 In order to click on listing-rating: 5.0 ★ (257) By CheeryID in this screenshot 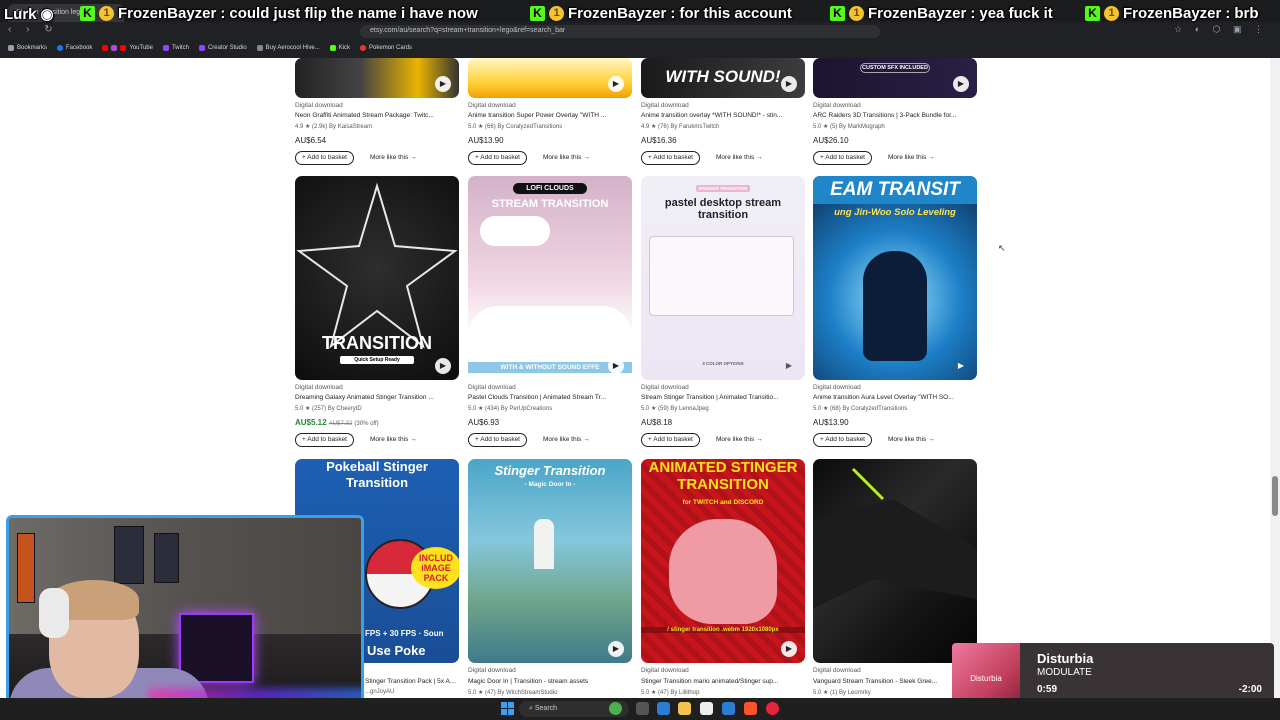, I will do `click(328, 409)`.